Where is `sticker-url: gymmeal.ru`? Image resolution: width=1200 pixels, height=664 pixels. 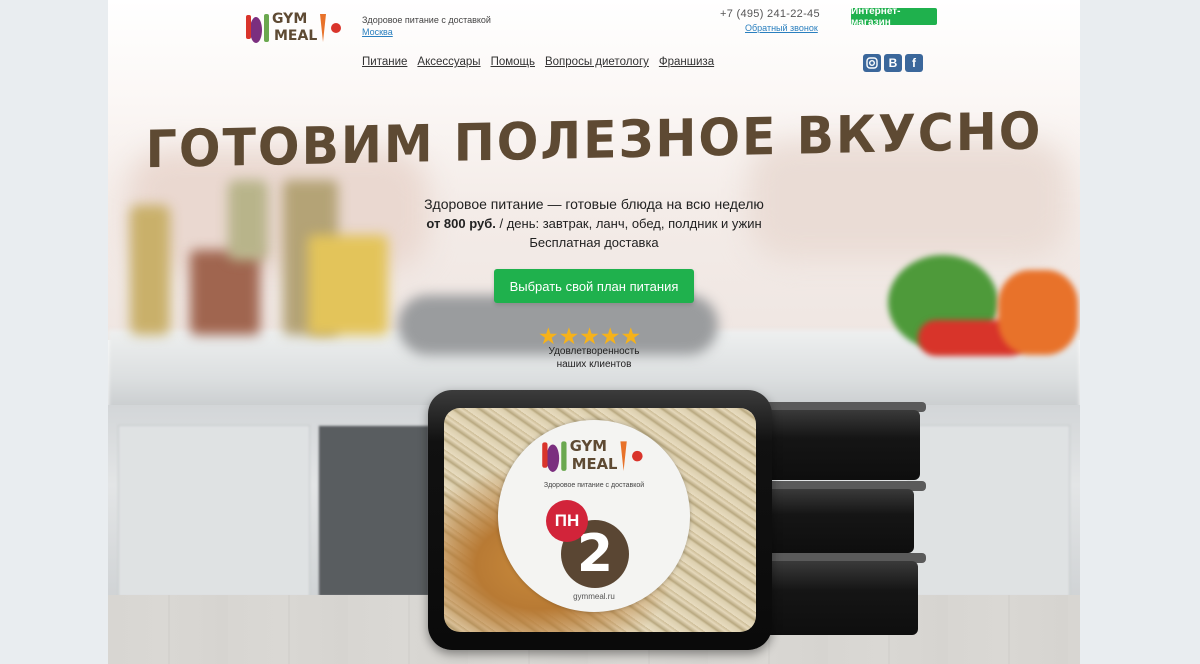 sticker-url: gymmeal.ru is located at coordinates (594, 596).